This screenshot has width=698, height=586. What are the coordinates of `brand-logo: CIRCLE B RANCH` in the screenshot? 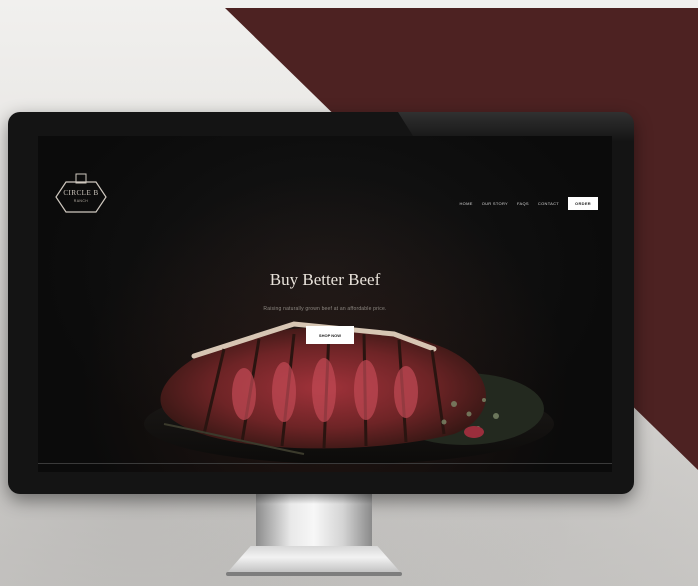 It's located at (81, 197).